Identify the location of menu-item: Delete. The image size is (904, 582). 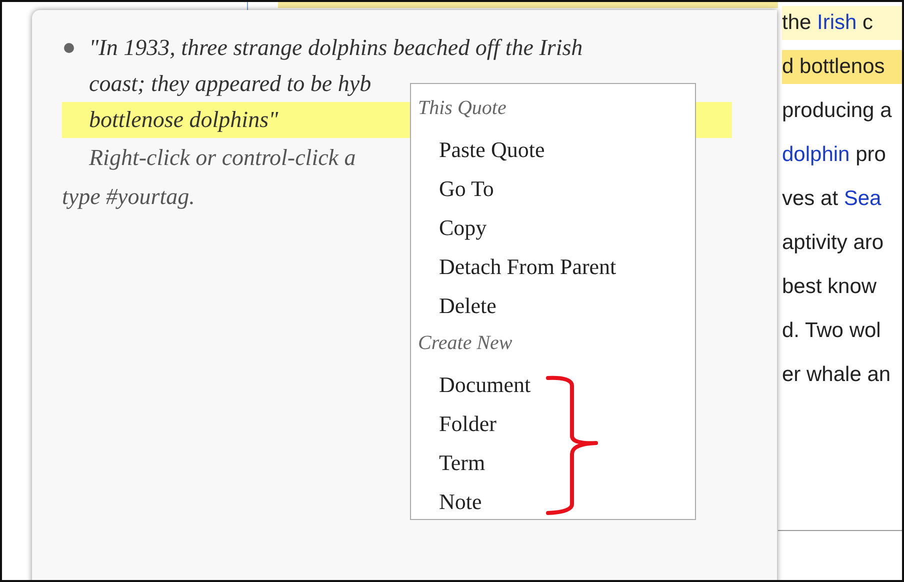
(467, 305).